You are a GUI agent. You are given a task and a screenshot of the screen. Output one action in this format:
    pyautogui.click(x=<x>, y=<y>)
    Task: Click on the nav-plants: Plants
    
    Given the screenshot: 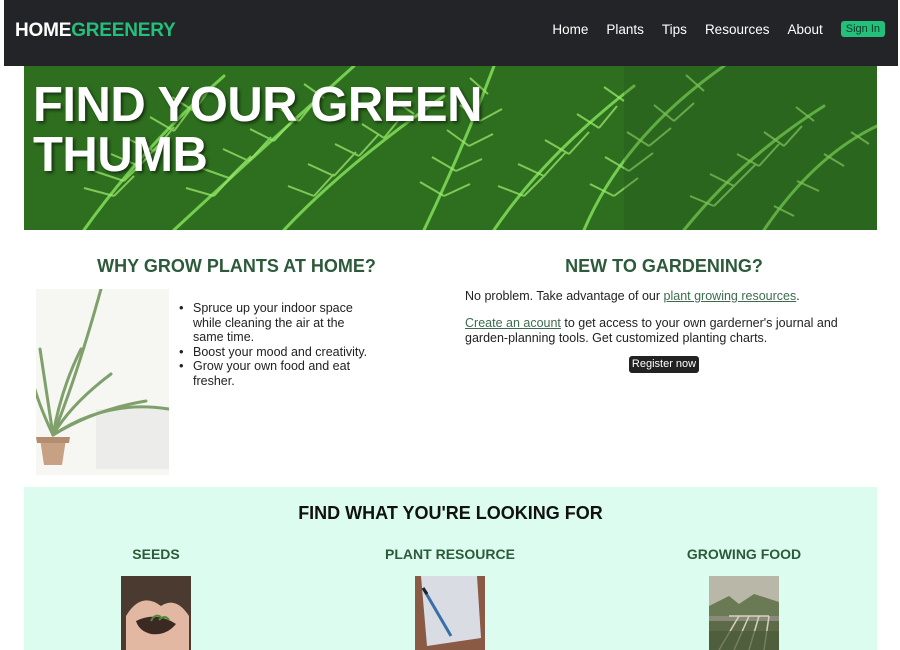 What is the action you would take?
    pyautogui.click(x=625, y=29)
    